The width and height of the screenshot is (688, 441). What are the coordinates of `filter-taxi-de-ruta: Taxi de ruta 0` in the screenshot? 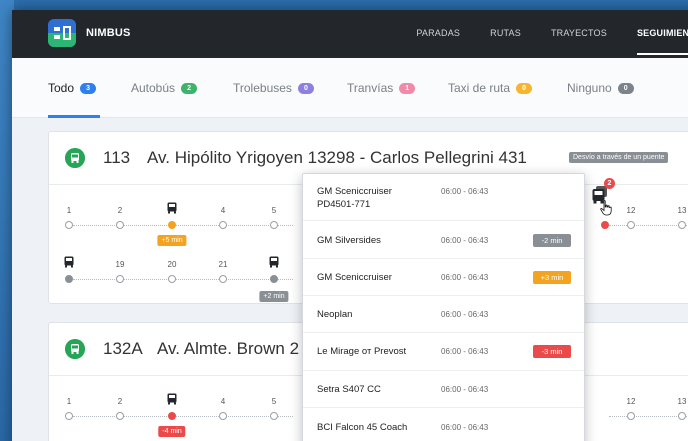 It's located at (490, 88).